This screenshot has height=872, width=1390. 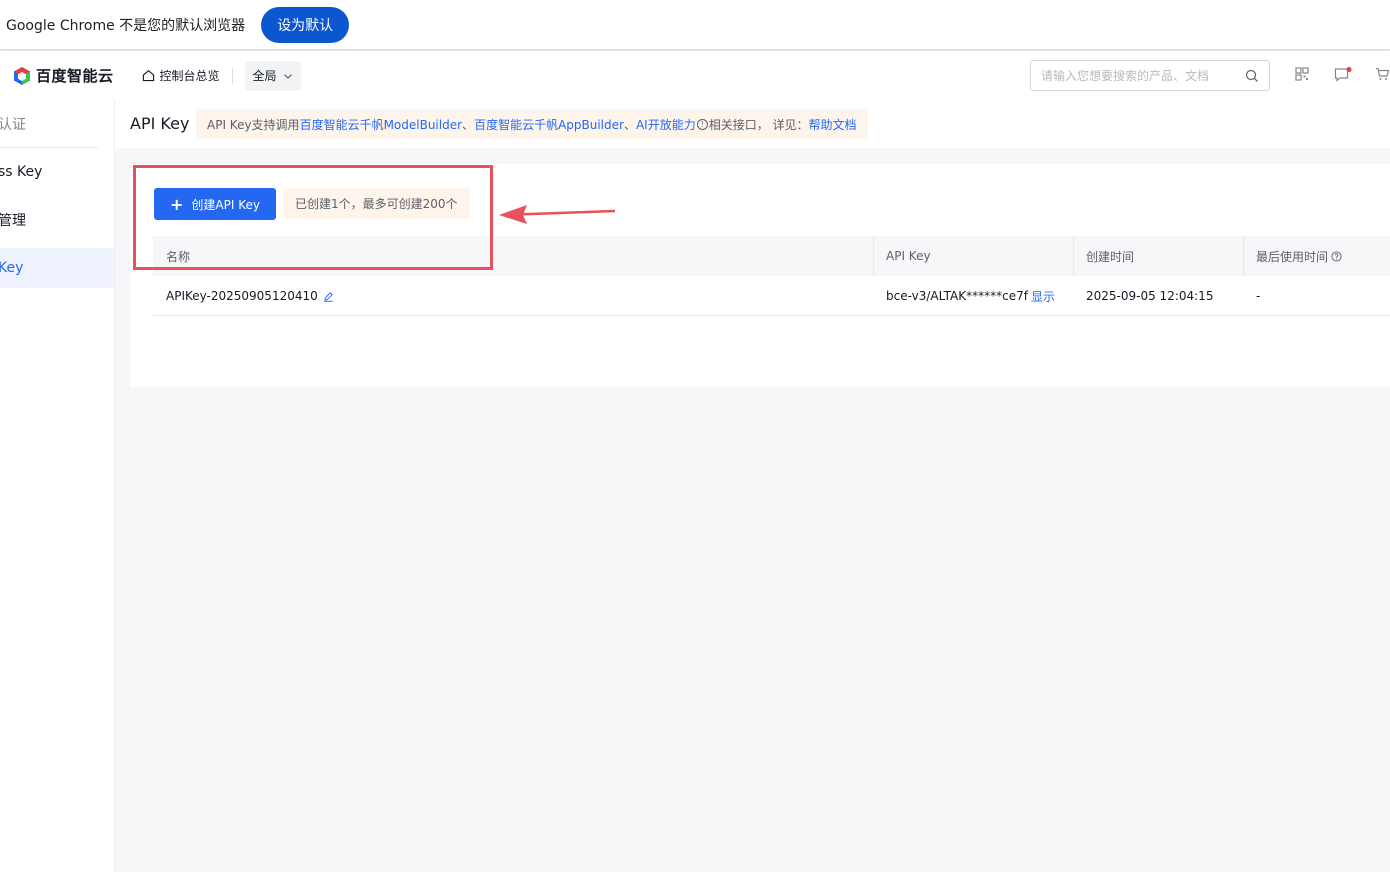 What do you see at coordinates (1343, 75) in the screenshot?
I see `message-icon` at bounding box center [1343, 75].